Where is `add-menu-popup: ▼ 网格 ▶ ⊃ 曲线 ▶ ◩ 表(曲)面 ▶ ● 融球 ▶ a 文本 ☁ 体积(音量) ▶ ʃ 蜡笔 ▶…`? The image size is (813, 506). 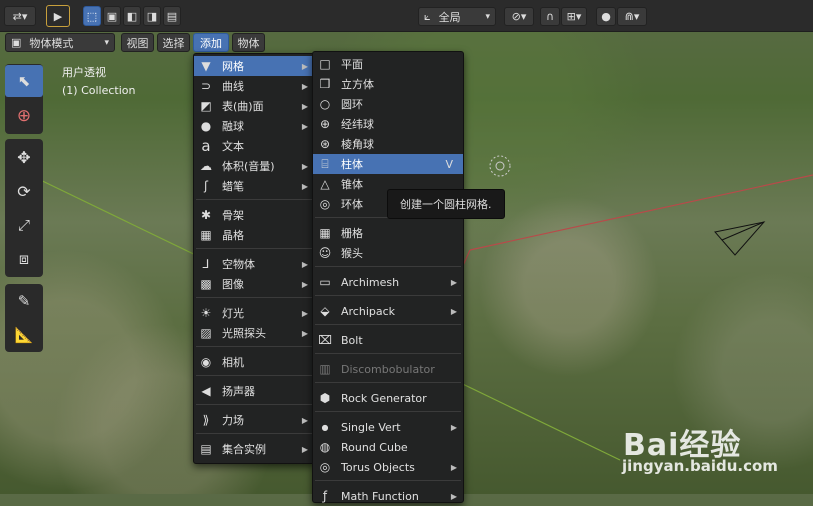
add-menu-popup: ▼ 网格 ▶ ⊃ 曲线 ▶ ◩ 表(曲)面 ▶ ● 融球 ▶ a 文本 ☁ 体积(音量) ▶ ʃ 蜡笔 ▶… is located at coordinates (254, 258).